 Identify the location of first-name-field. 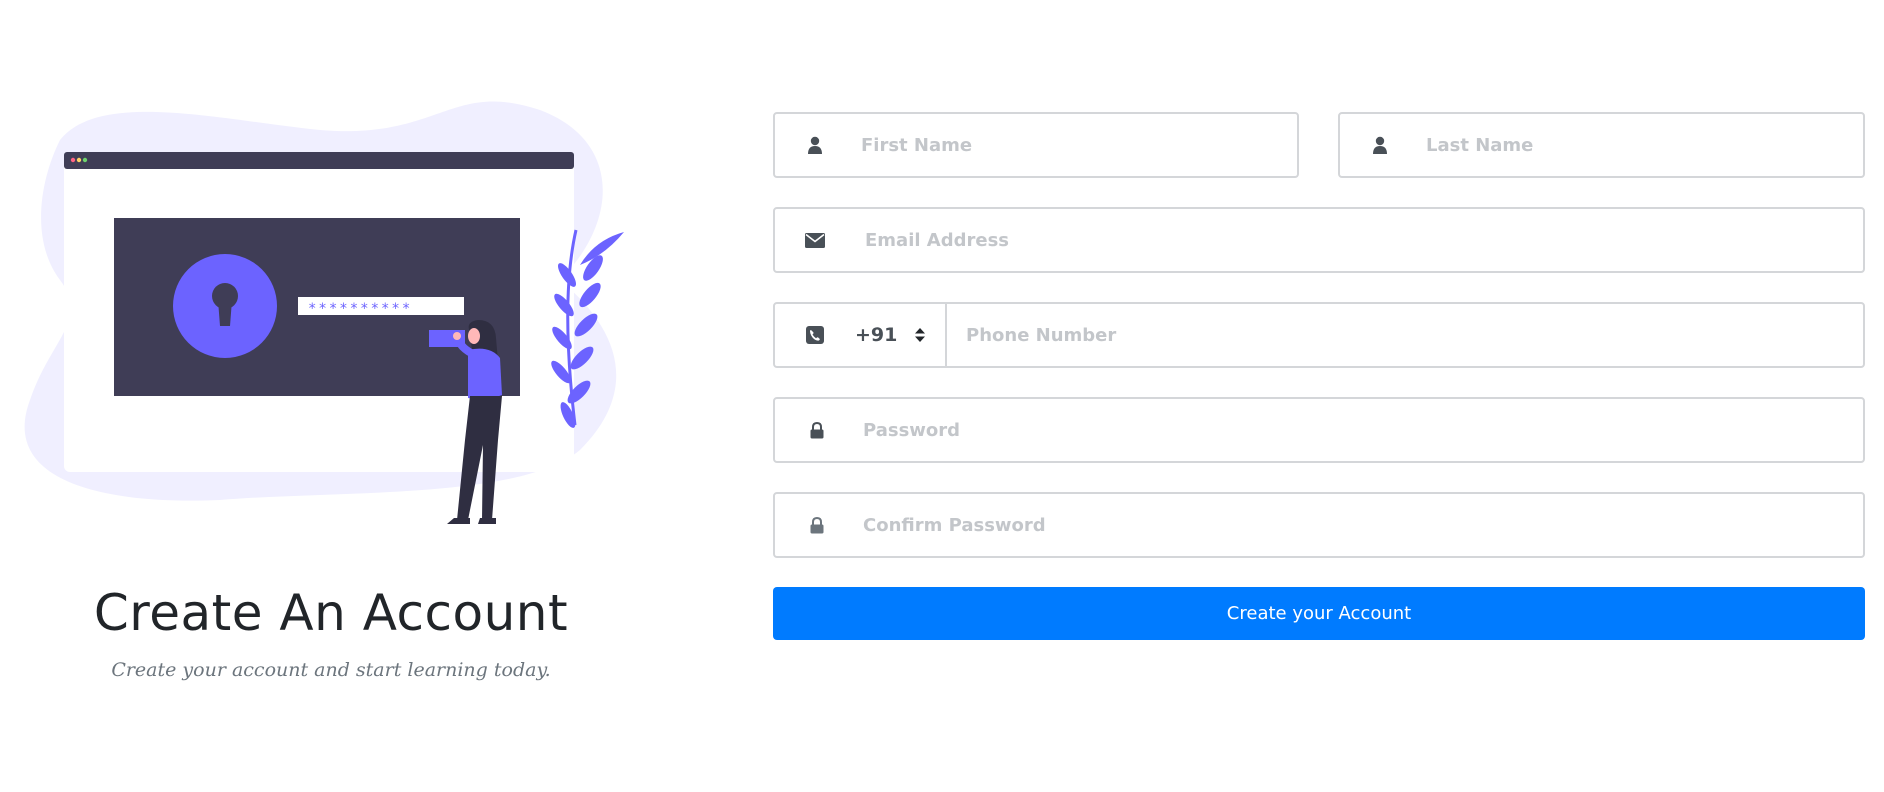
(1036, 145).